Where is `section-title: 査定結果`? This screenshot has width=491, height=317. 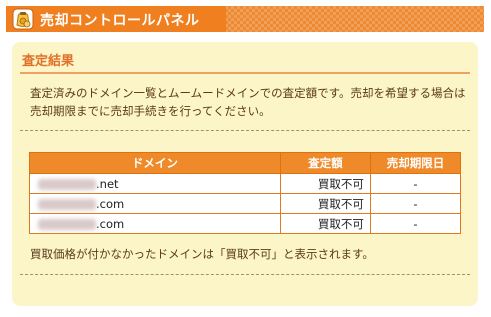
section-title: 査定結果 is located at coordinates (48, 61).